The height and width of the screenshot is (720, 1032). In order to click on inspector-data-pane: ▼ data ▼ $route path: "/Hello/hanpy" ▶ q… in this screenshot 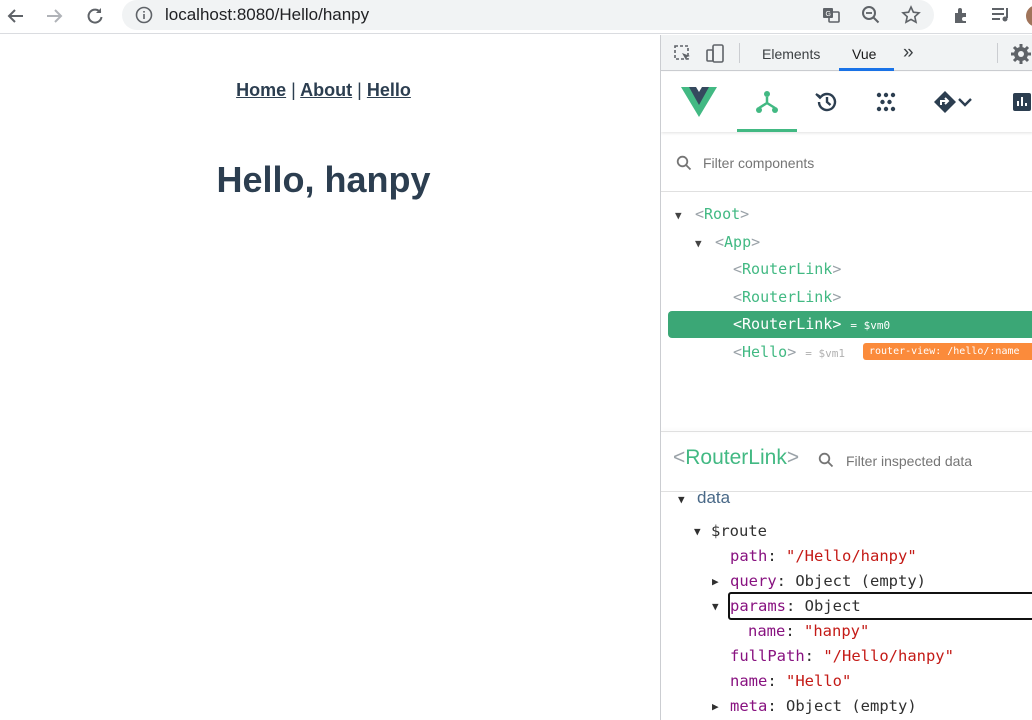, I will do `click(846, 604)`.